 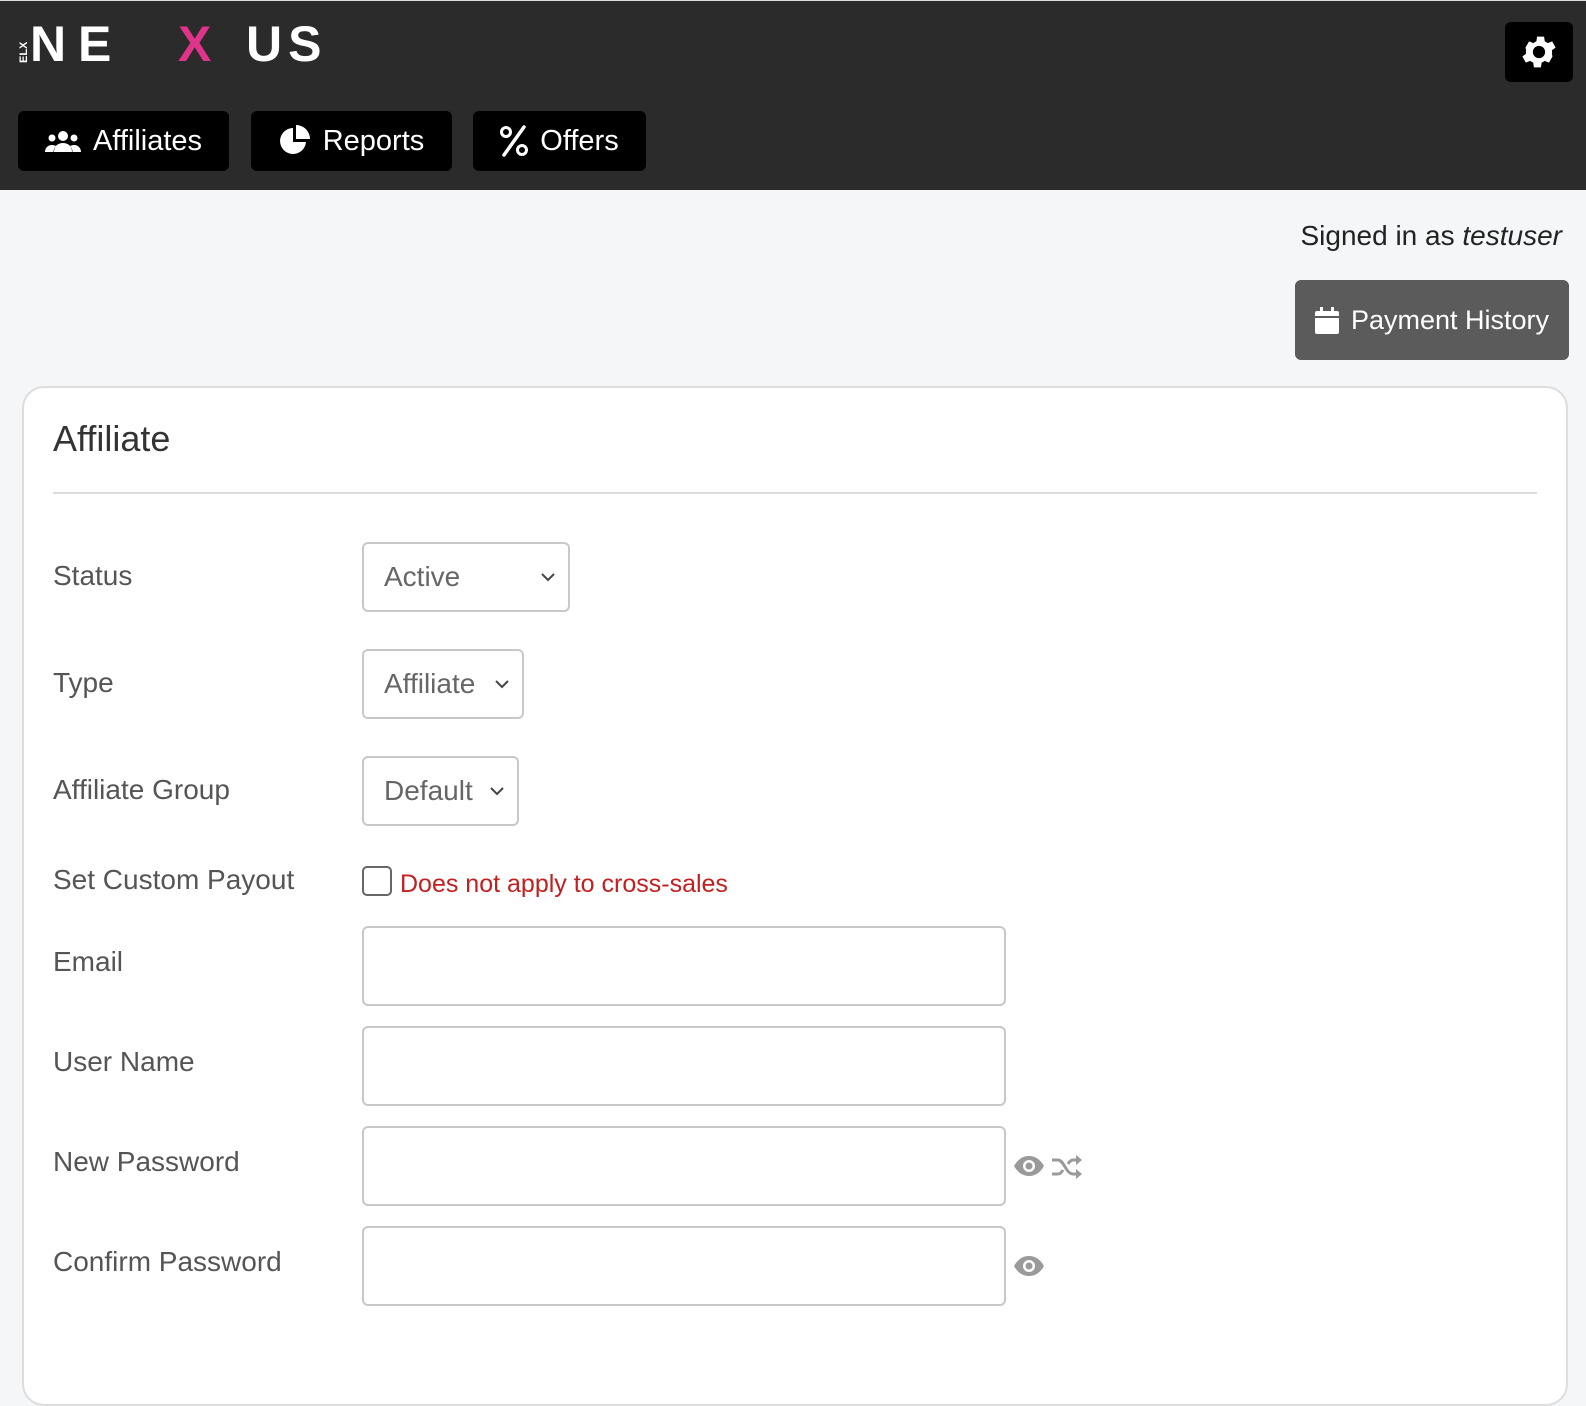 What do you see at coordinates (684, 1266) in the screenshot?
I see `confirm-password-field` at bounding box center [684, 1266].